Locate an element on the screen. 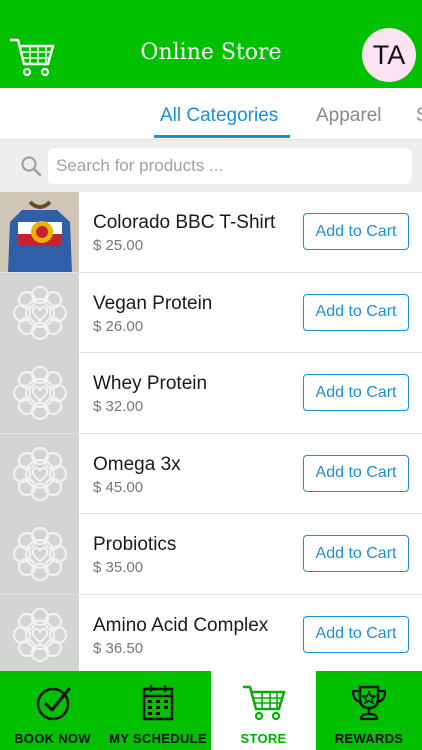 This screenshot has height=750, width=422. product-name: Whey Protein is located at coordinates (150, 383).